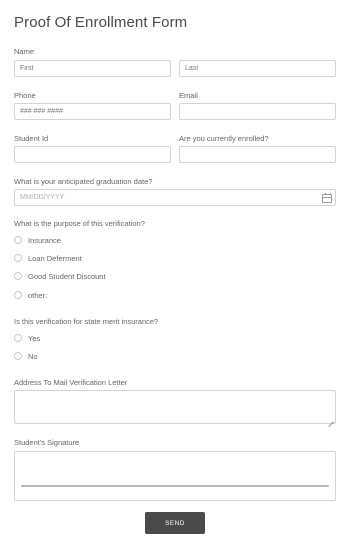  I want to click on page-title: Proof Of Enrollment Form, so click(101, 22).